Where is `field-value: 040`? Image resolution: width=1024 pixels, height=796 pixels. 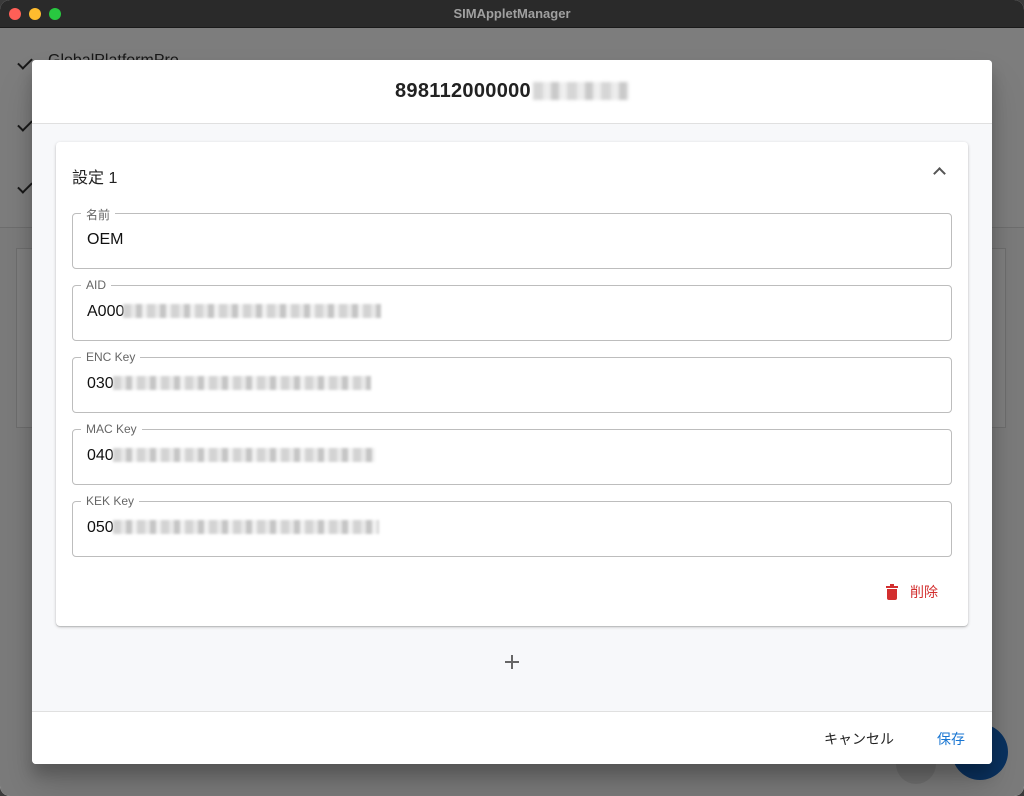
field-value: 040 is located at coordinates (231, 456).